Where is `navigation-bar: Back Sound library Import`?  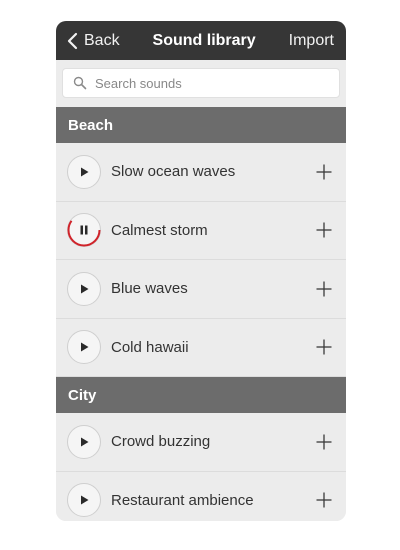
navigation-bar: Back Sound library Import is located at coordinates (201, 40).